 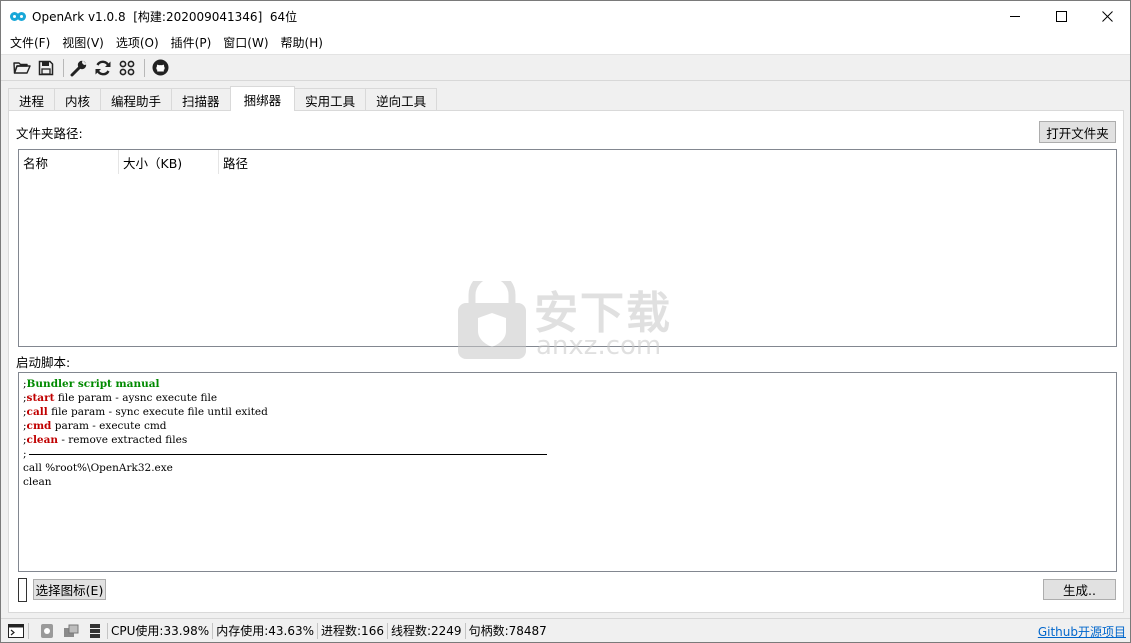 I want to click on menu-help: 帮助(H), so click(x=302, y=43).